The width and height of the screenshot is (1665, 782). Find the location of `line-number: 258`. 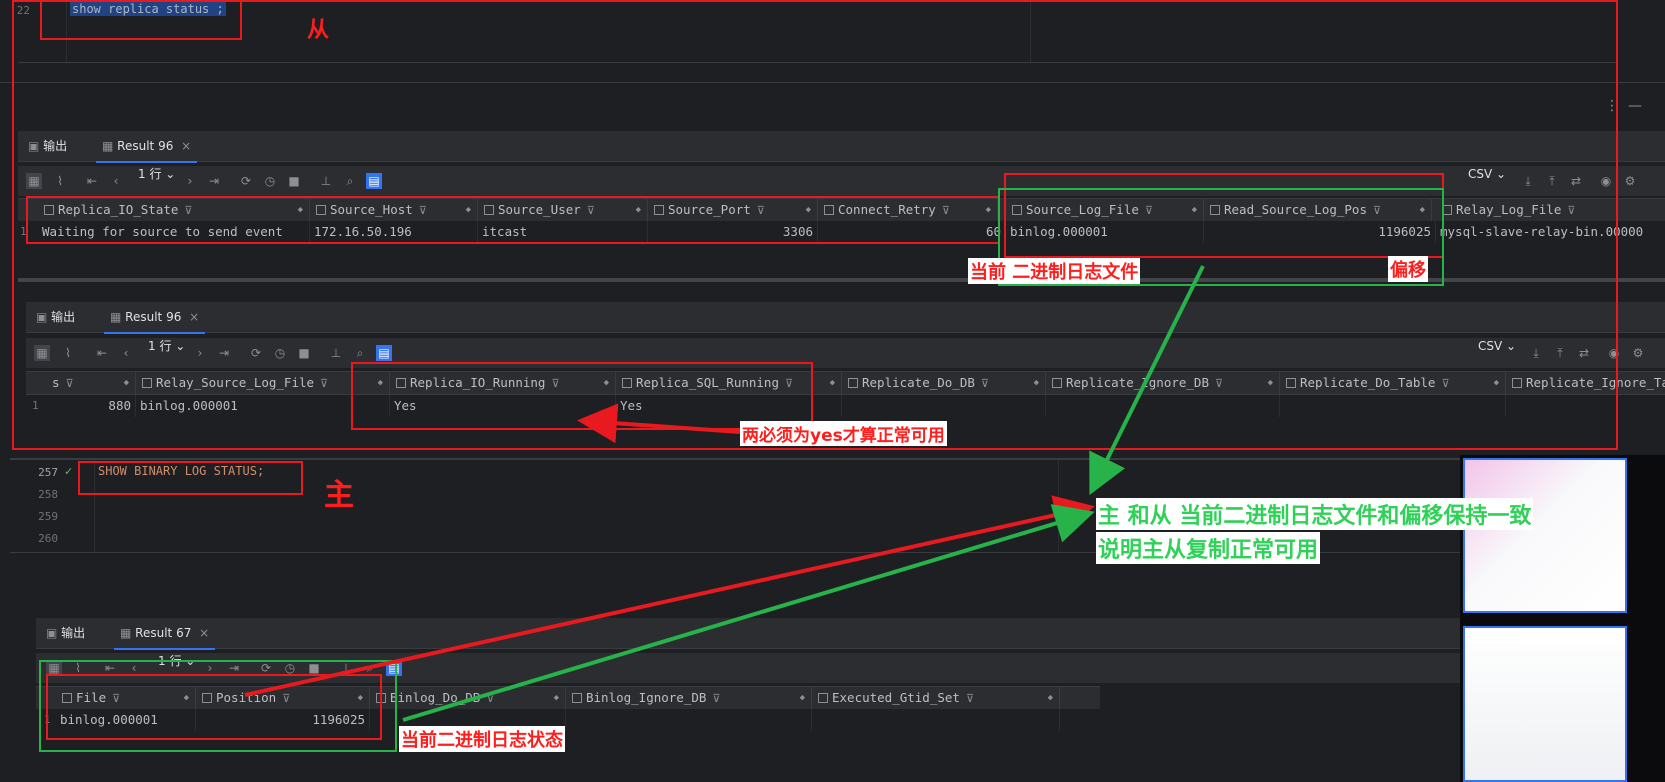

line-number: 258 is located at coordinates (48, 494).